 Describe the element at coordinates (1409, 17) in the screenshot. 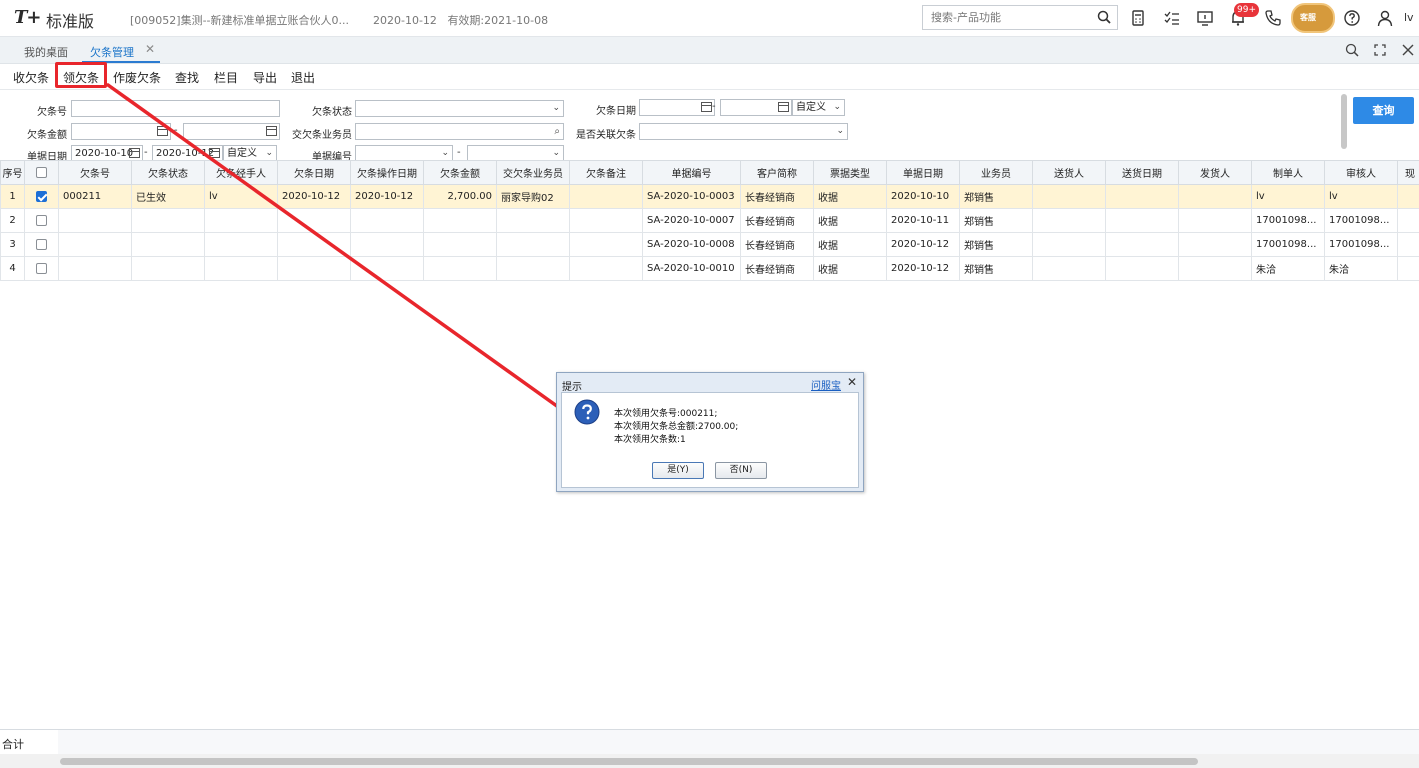

I see `user-name: lv` at that location.